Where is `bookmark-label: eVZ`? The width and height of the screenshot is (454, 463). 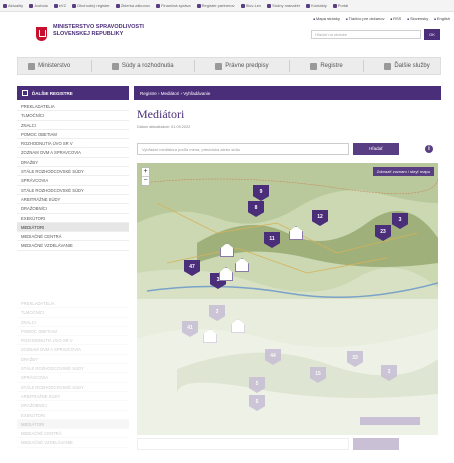 bookmark-label: eVZ is located at coordinates (62, 5).